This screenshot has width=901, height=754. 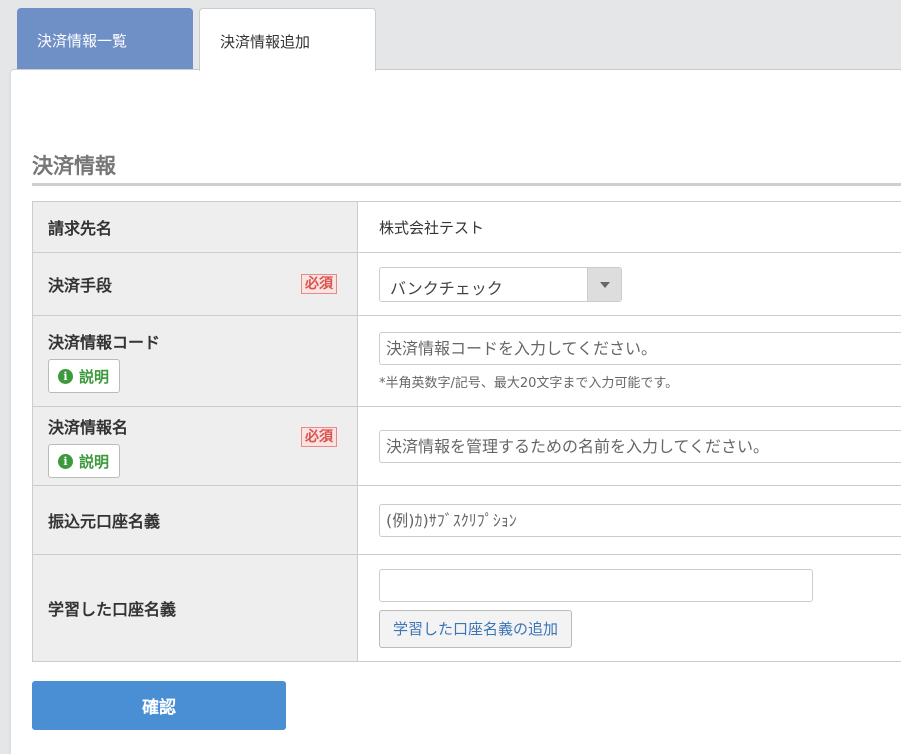 I want to click on payment-method-select: バンクチェック, so click(x=500, y=284).